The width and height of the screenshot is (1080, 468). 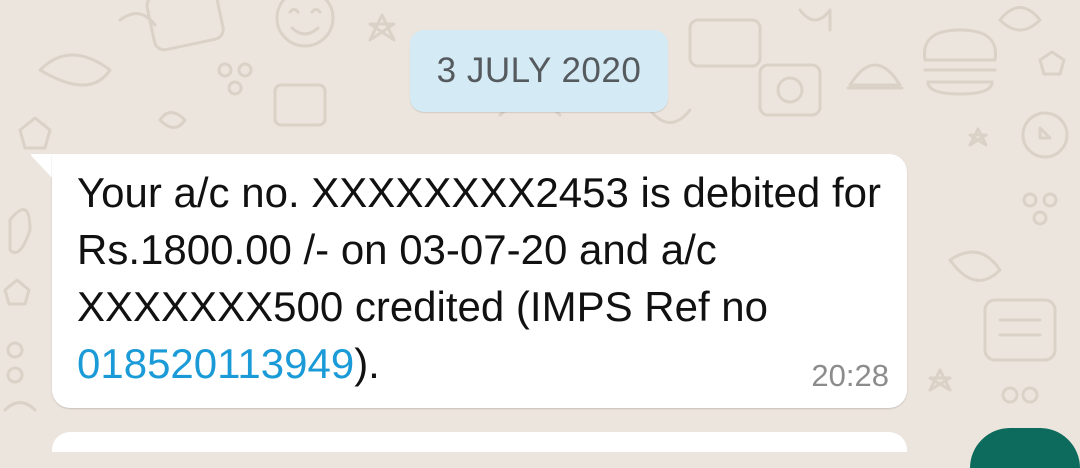 I want to click on date-separator: 3 JULY 2020, so click(x=539, y=71).